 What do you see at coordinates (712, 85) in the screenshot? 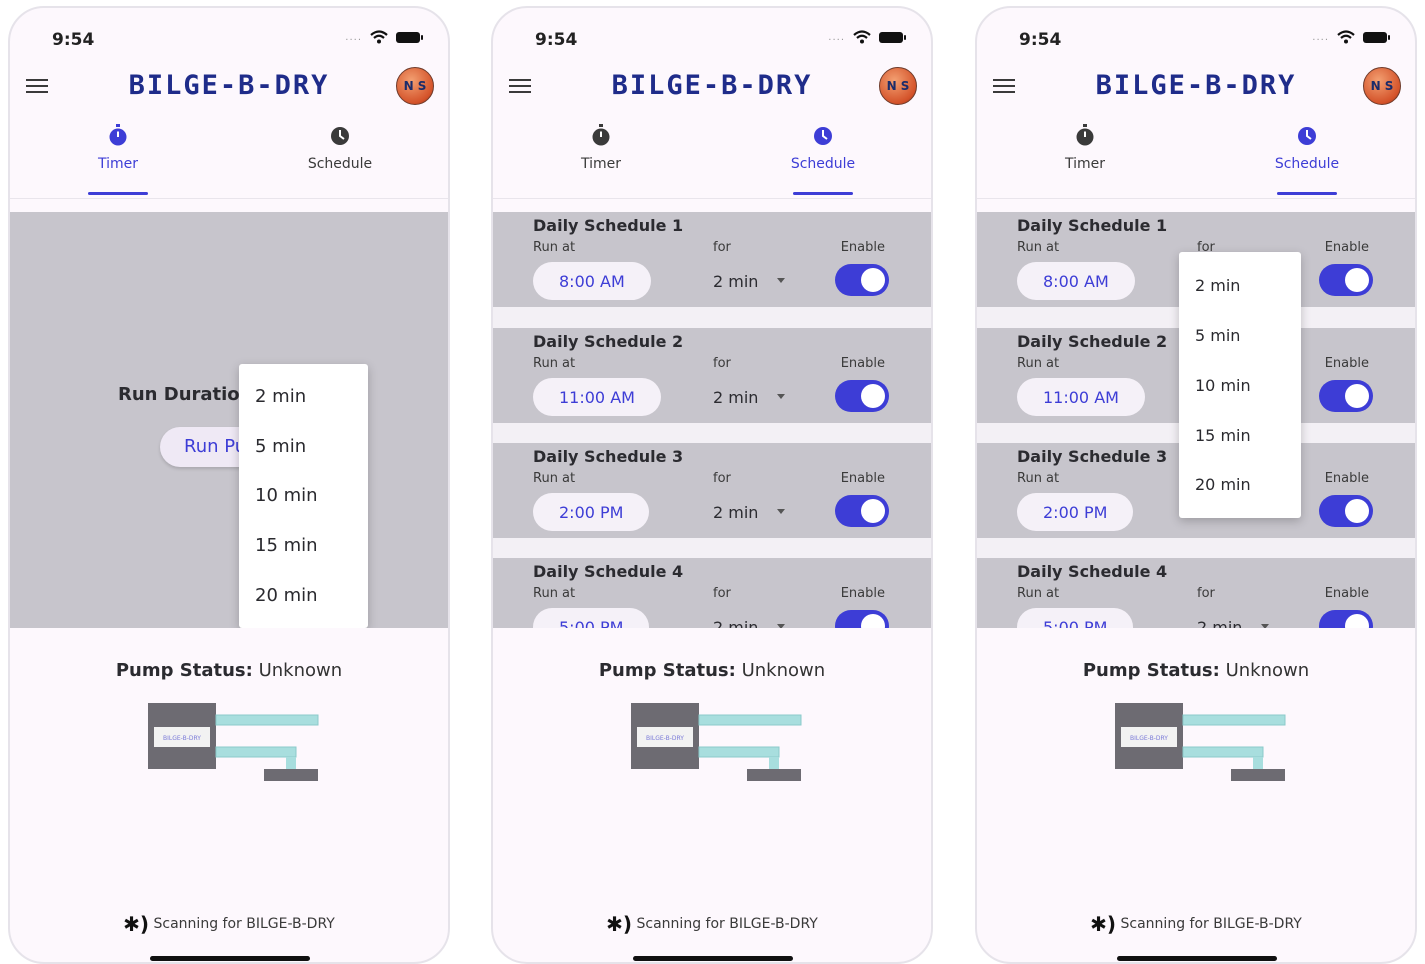
I see `app-title: BILGE-B-DRY` at bounding box center [712, 85].